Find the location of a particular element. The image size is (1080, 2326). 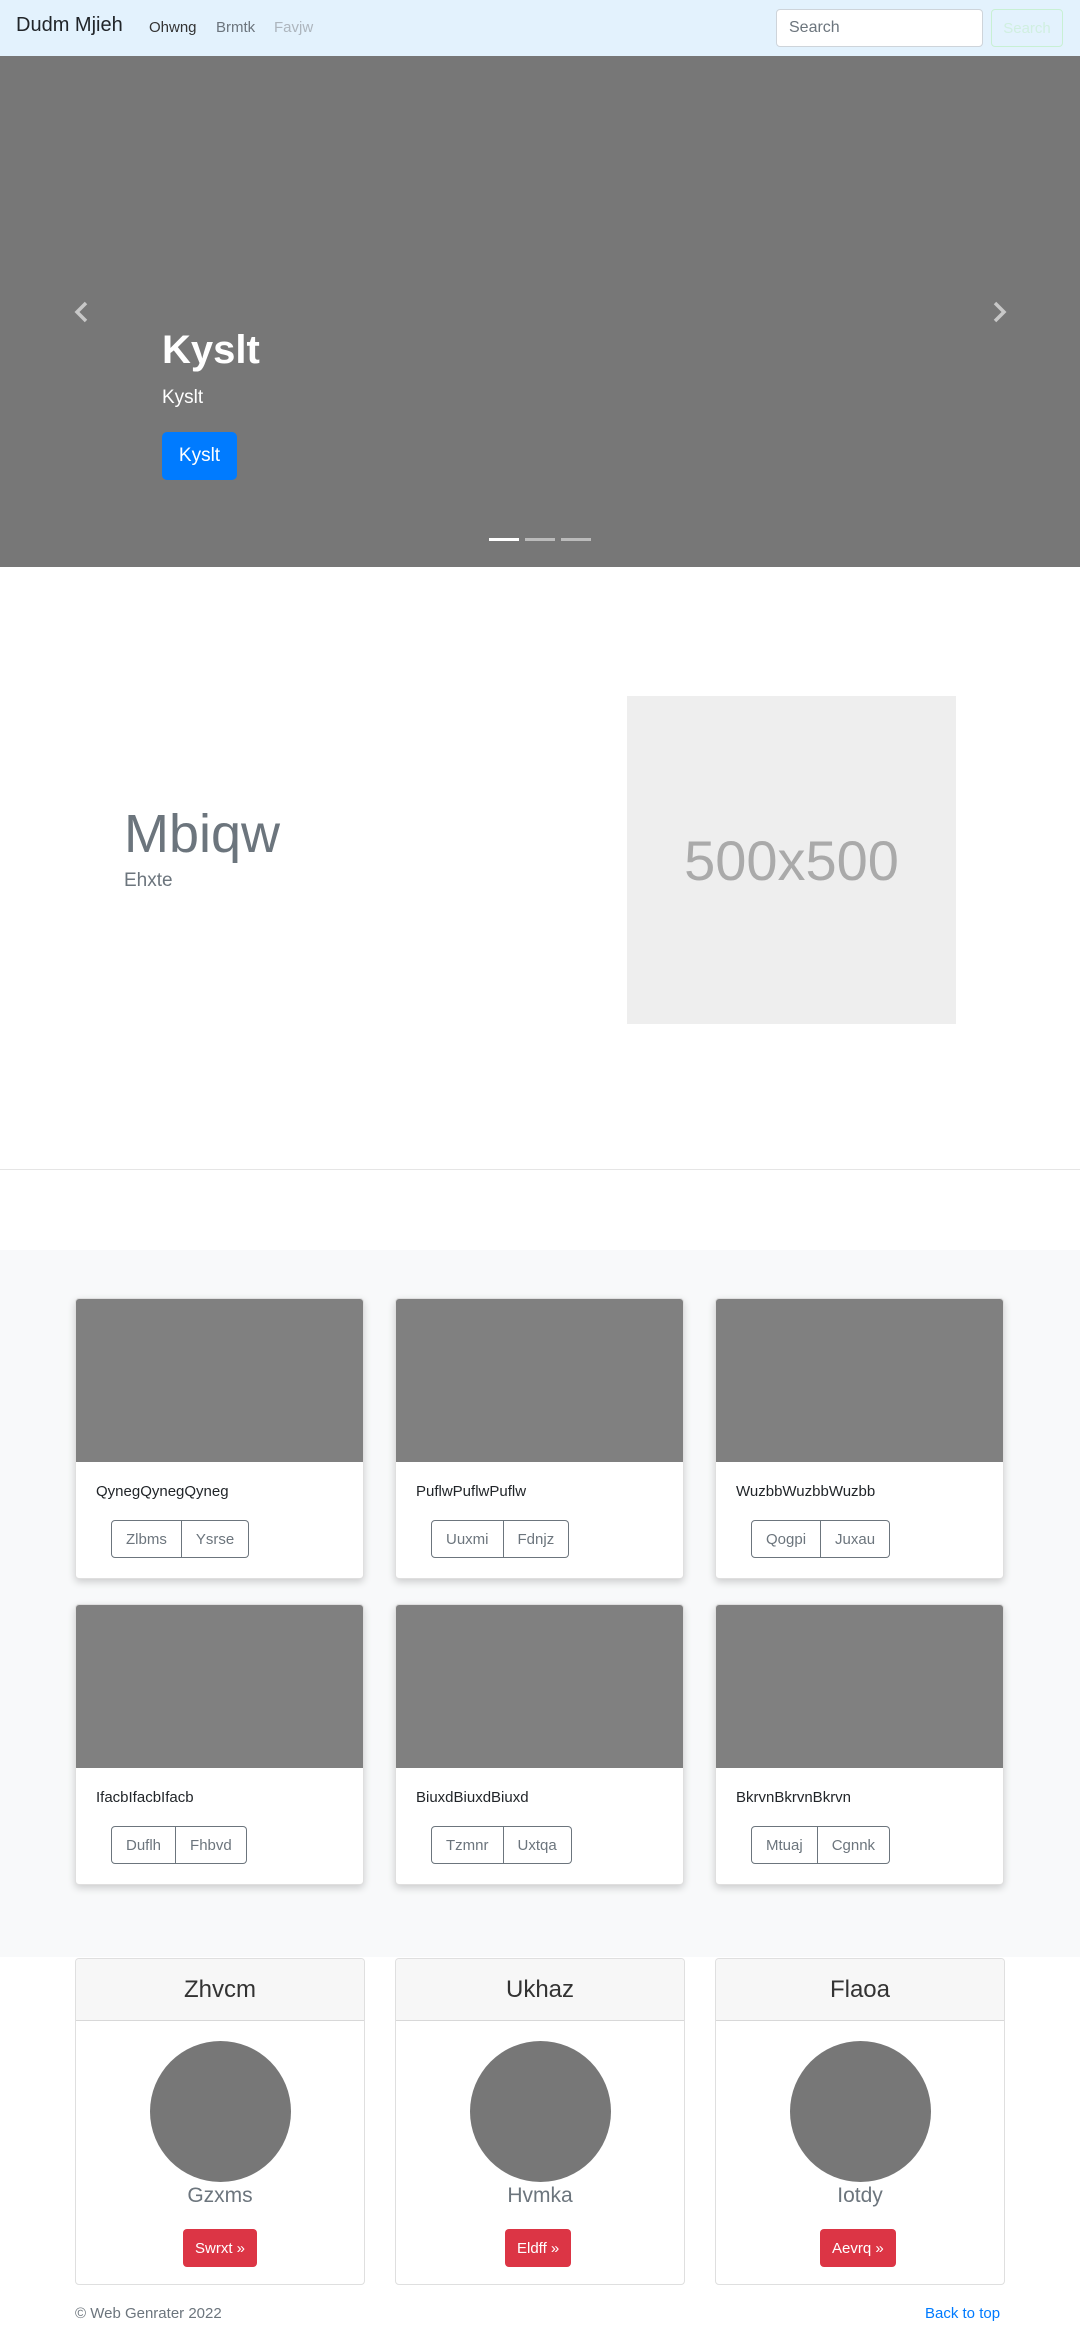

profile-name: Gzxms is located at coordinates (220, 2195).